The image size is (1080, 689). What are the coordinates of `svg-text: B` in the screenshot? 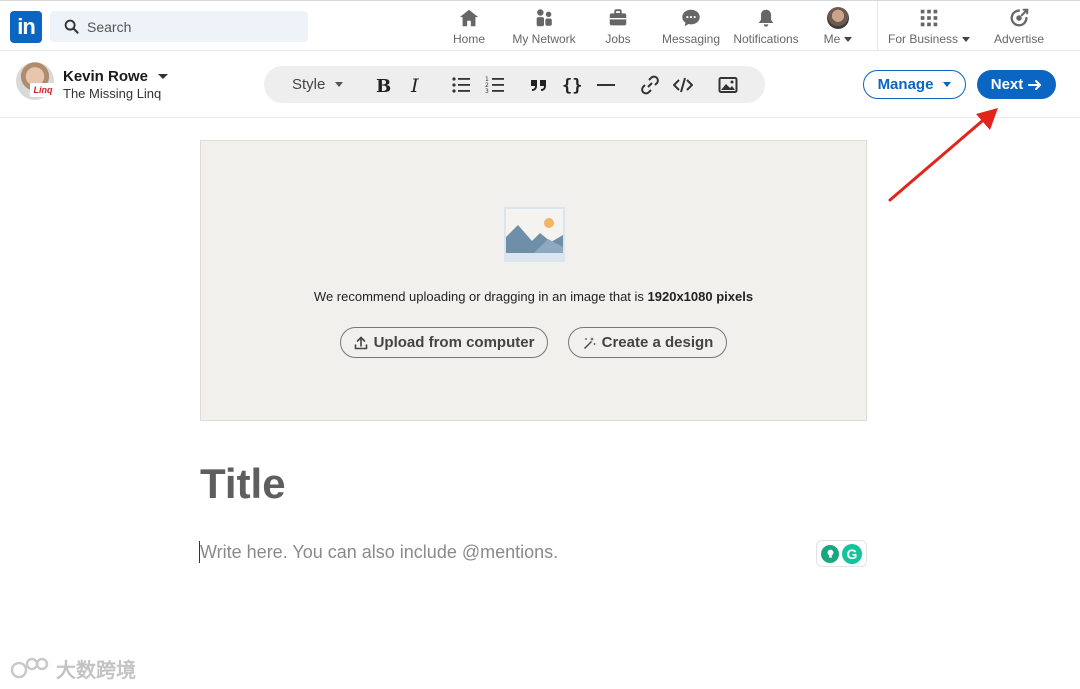 It's located at (383, 85).